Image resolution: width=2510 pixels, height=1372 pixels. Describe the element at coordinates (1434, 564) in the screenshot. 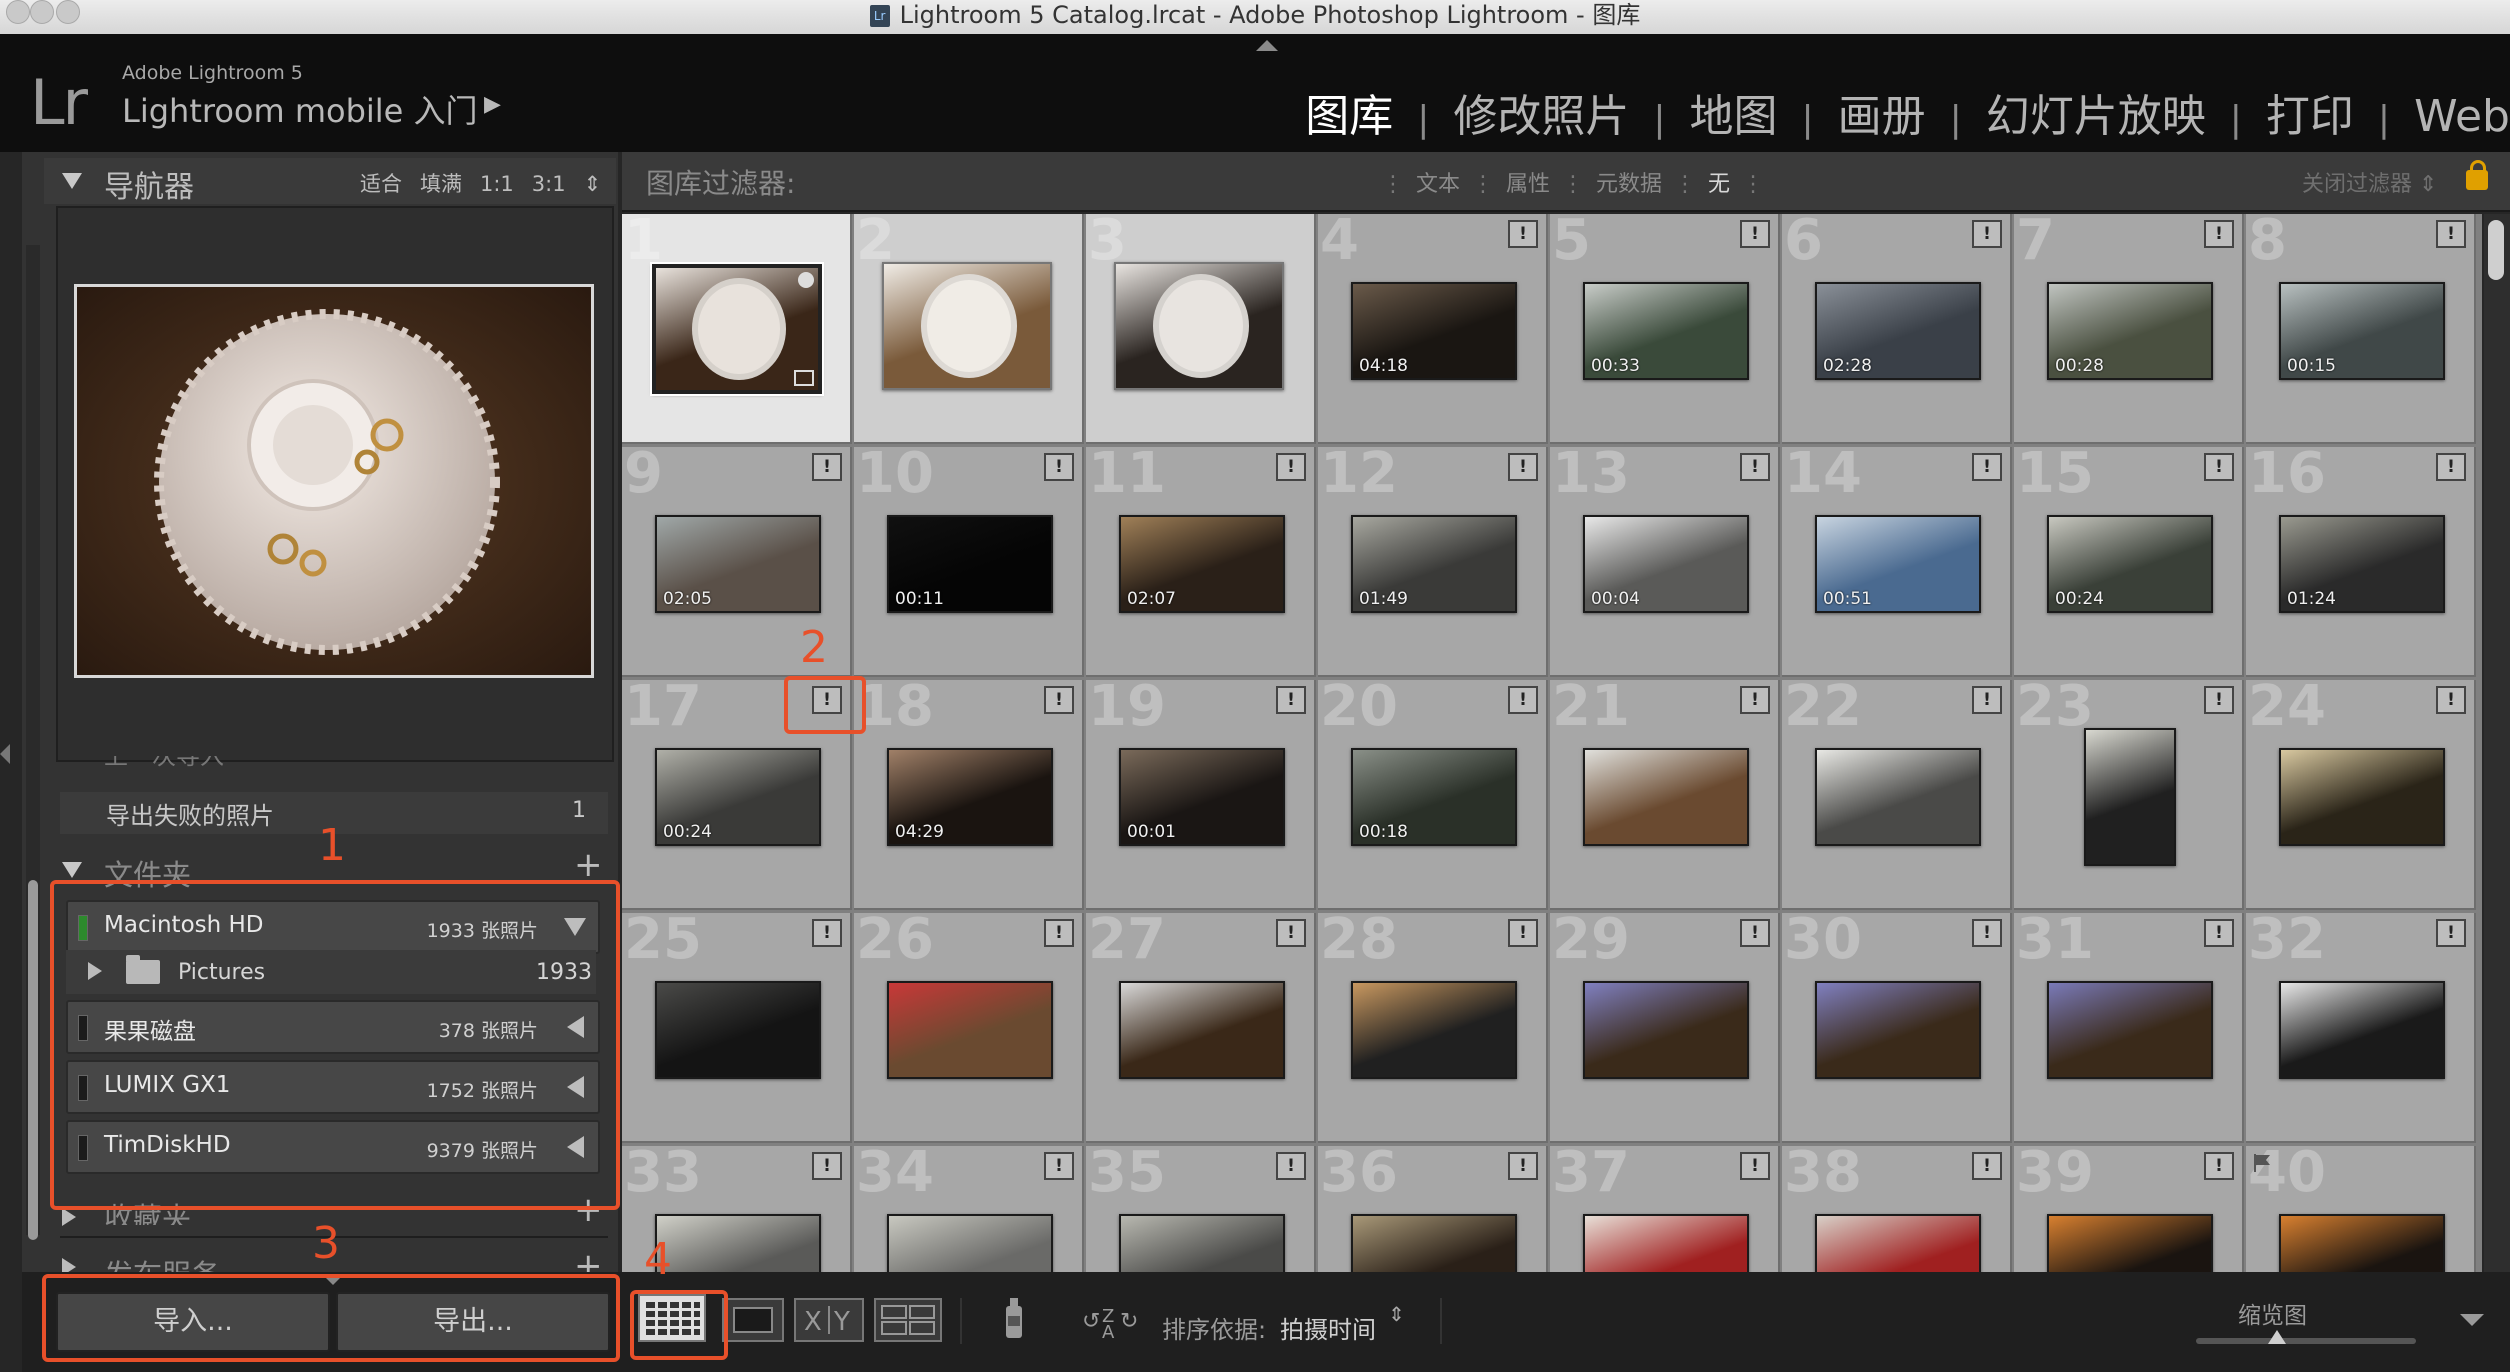

I see `photo-thumbnail: 01:49` at that location.